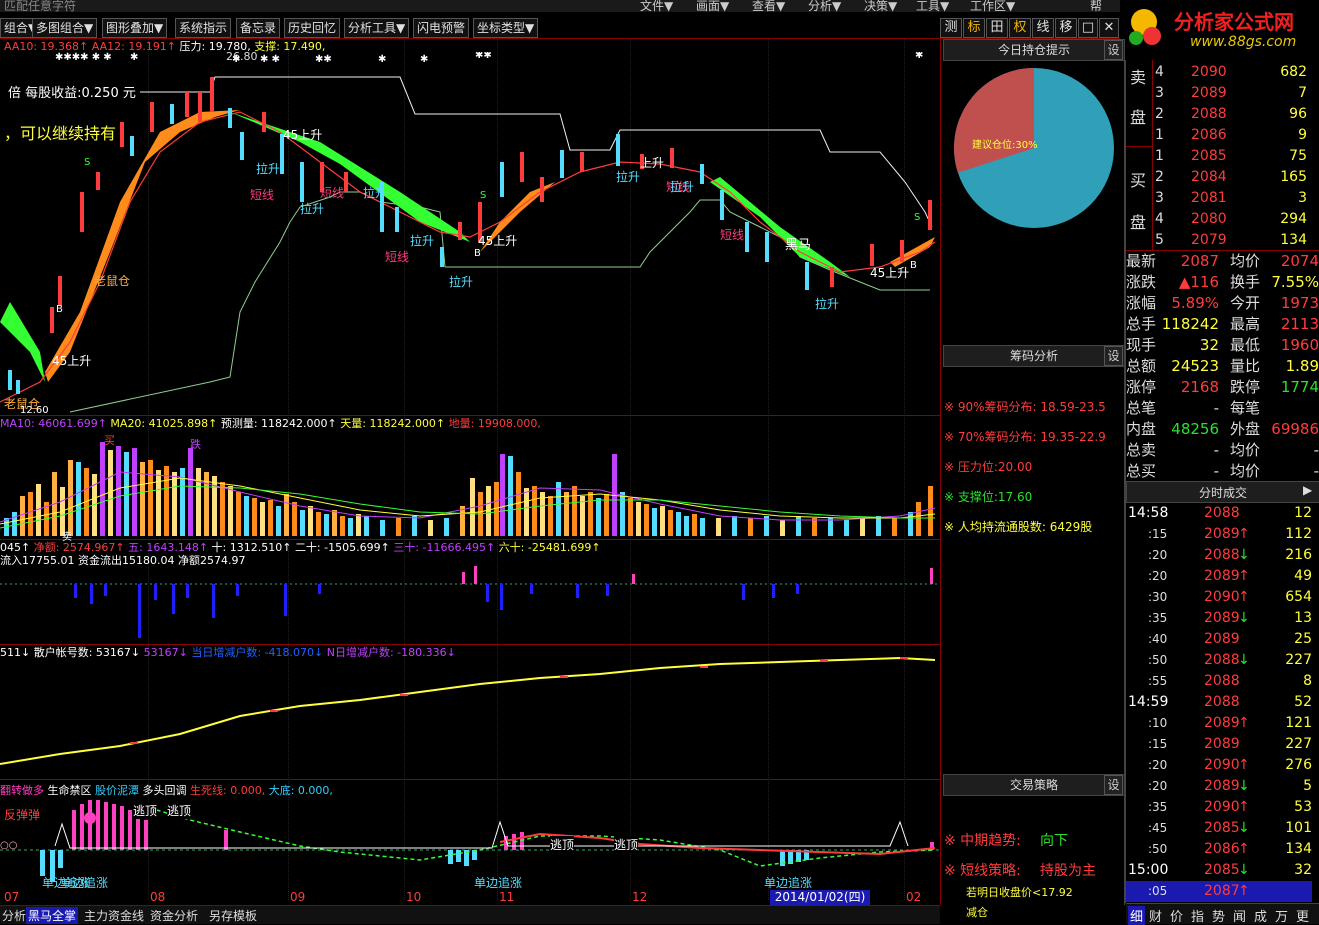 This screenshot has height=925, width=1319. I want to click on history-button: 历史回忆, so click(312, 28).